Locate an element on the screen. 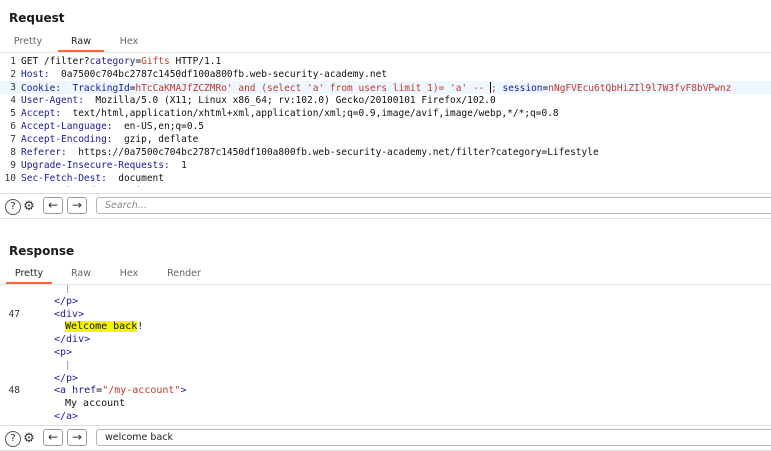 The width and height of the screenshot is (771, 451). response-tabs: Pretty Raw Hex Render is located at coordinates (385, 276).